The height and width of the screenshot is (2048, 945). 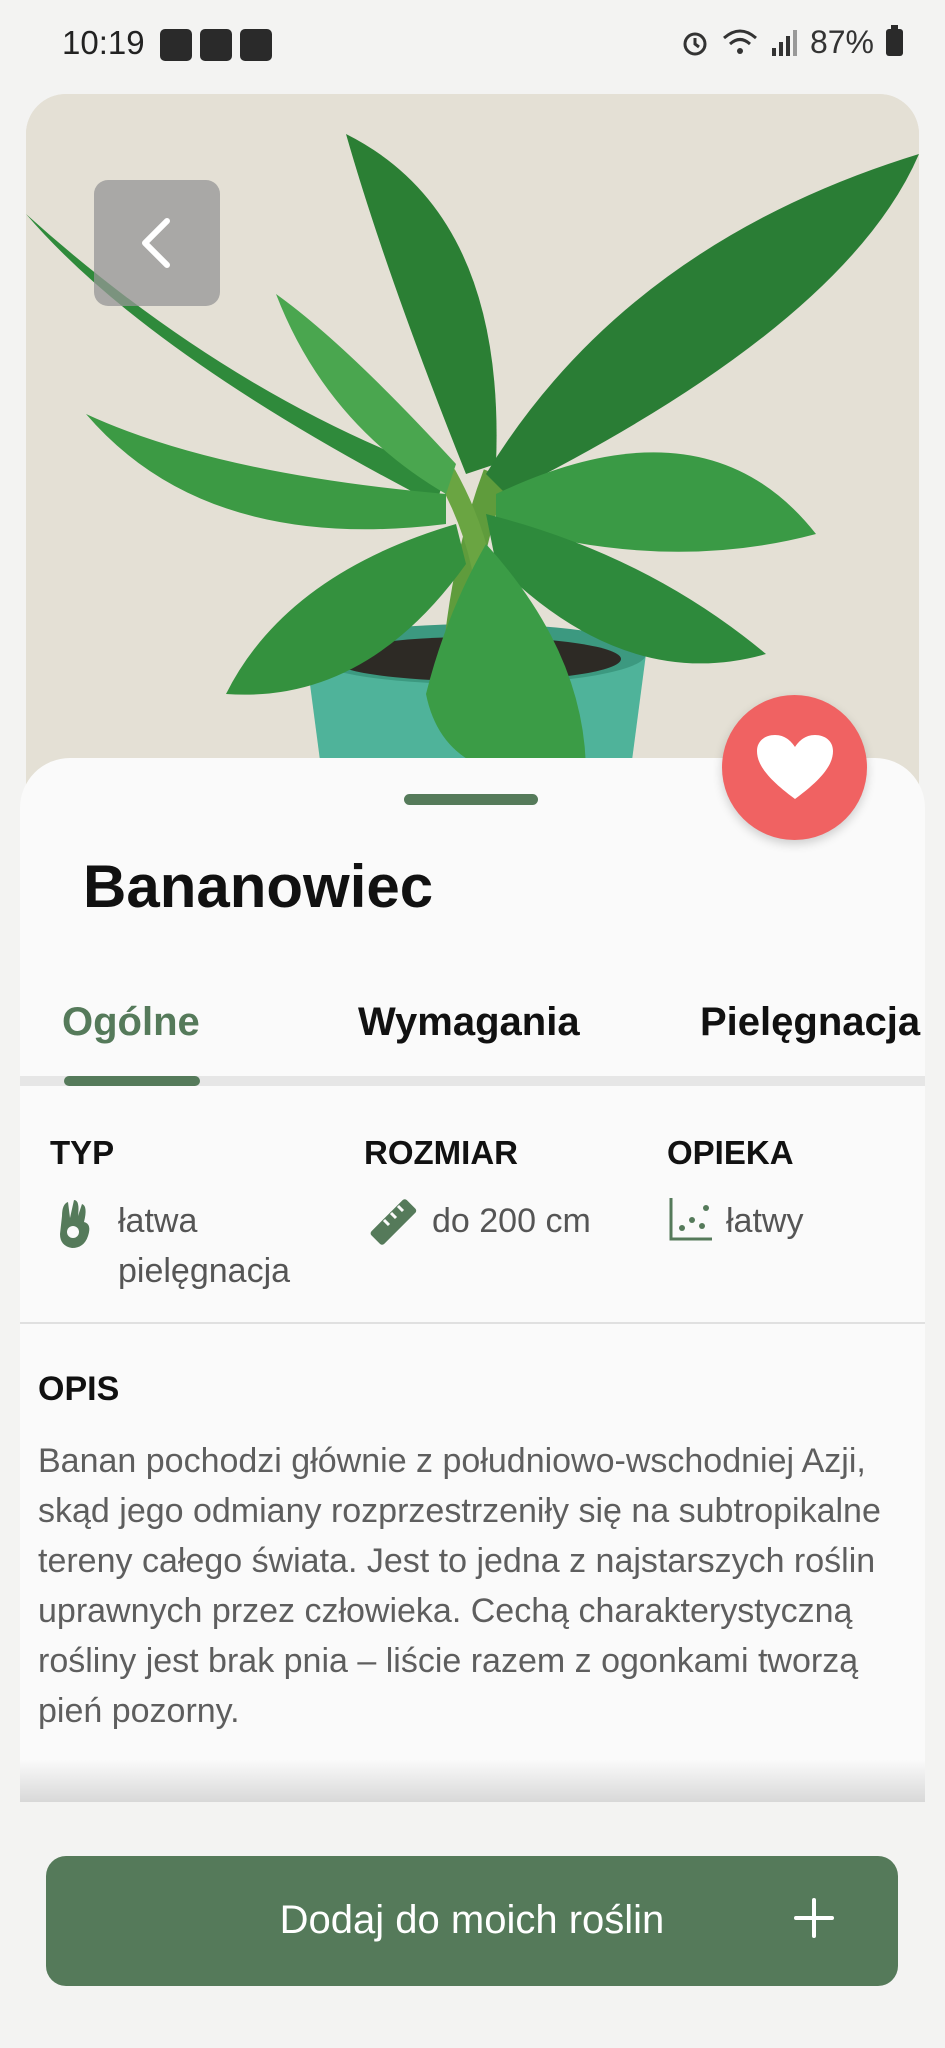 What do you see at coordinates (441, 1152) in the screenshot?
I see `size-header: ROZMIAR` at bounding box center [441, 1152].